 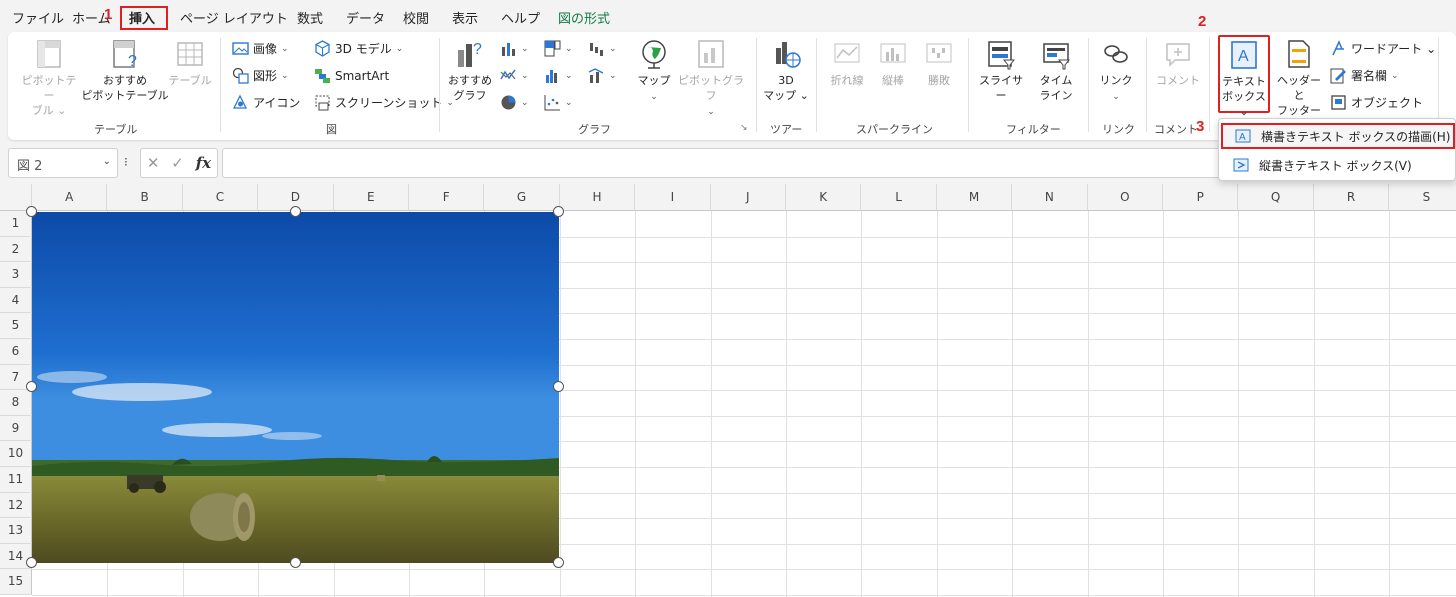 I want to click on statistic-chart-button: ⌄, so click(x=558, y=75).